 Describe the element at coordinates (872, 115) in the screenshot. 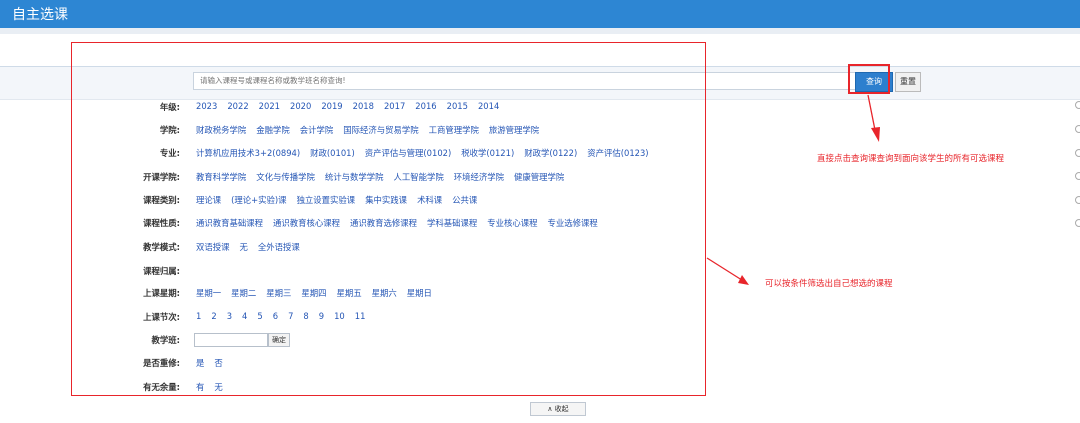

I see `arrow-query-line` at that location.